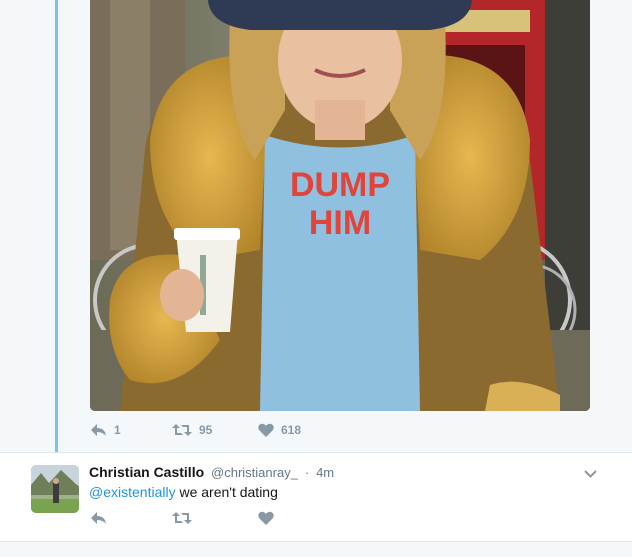 The height and width of the screenshot is (557, 632). Describe the element at coordinates (117, 430) in the screenshot. I see `reply-count: 1` at that location.